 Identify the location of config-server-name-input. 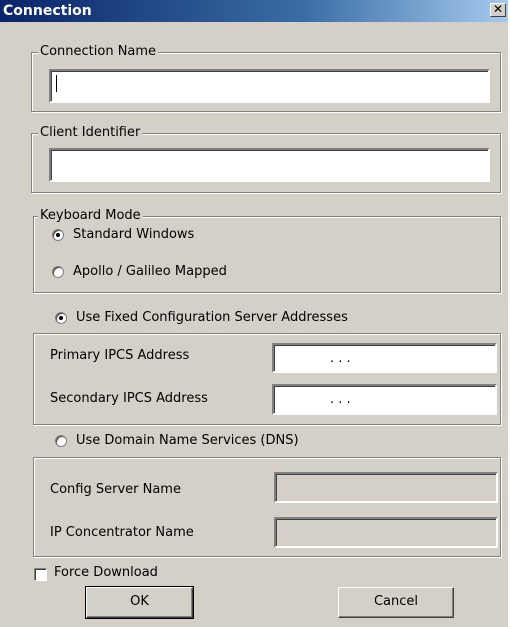
(386, 487).